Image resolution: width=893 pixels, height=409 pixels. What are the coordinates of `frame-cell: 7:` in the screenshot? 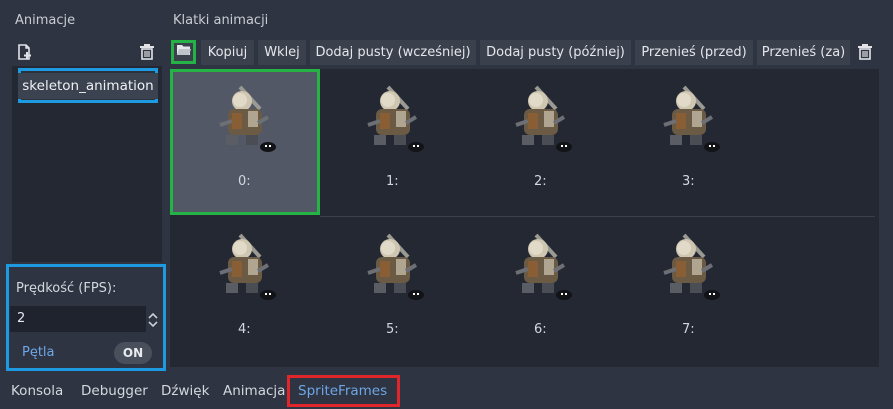 It's located at (689, 290).